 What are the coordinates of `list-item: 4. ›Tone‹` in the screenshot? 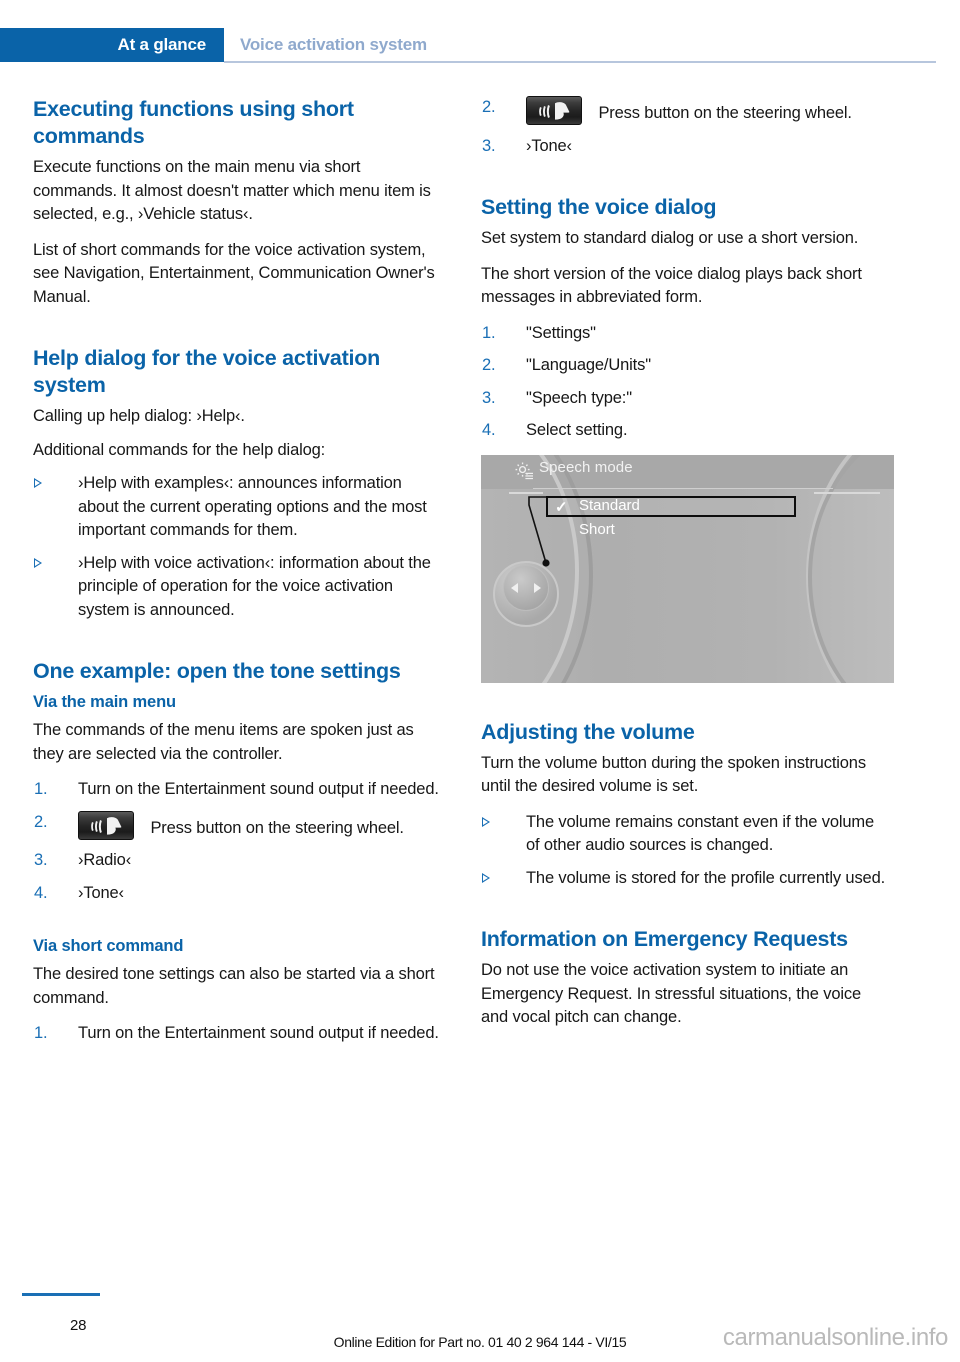 It's located at (238, 894).